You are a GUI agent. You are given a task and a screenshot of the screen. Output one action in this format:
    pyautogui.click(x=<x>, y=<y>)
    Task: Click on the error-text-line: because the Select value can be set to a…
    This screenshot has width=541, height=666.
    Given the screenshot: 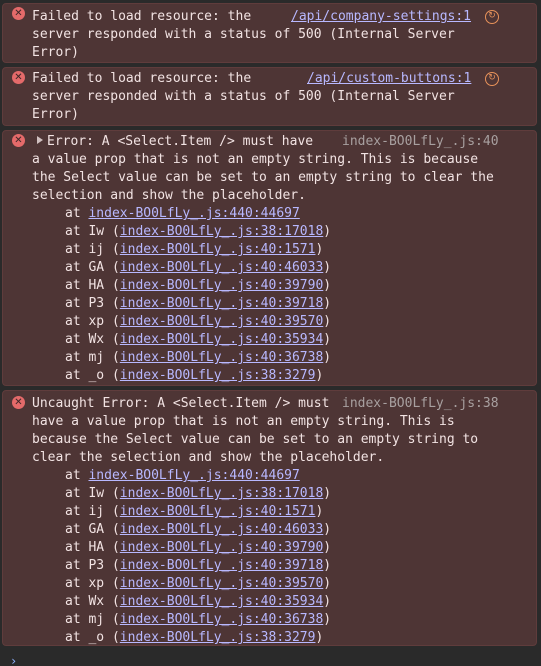 What is the action you would take?
    pyautogui.click(x=255, y=439)
    